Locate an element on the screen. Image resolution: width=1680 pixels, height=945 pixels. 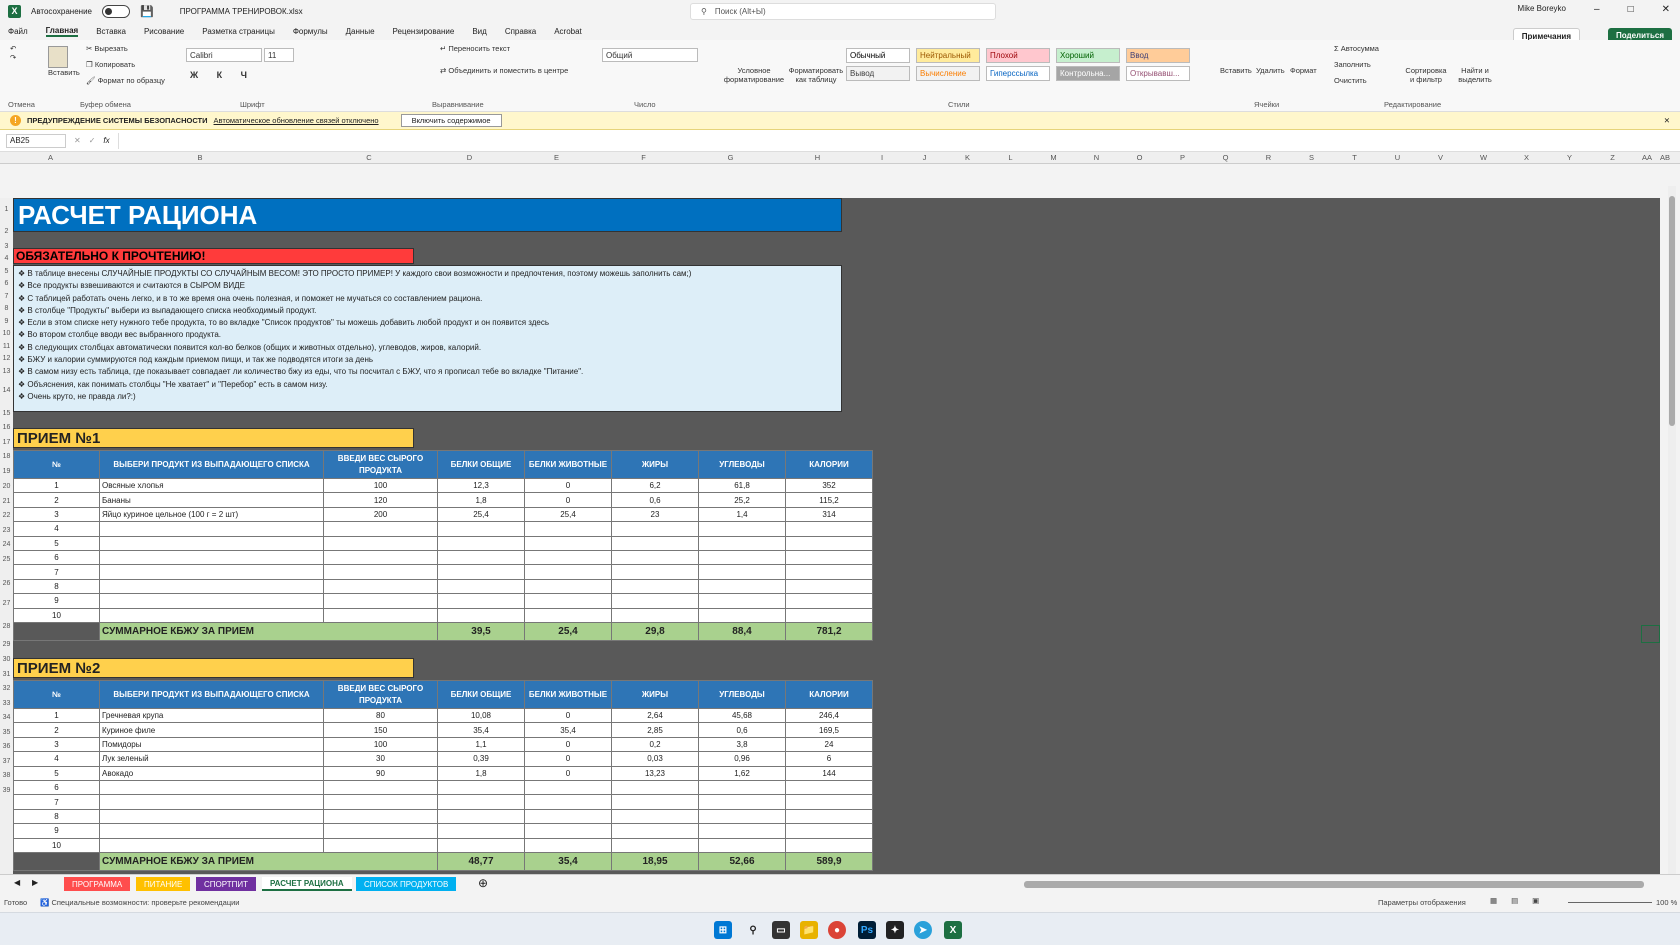
row-header-14: 14 is located at coordinates (6, 390).